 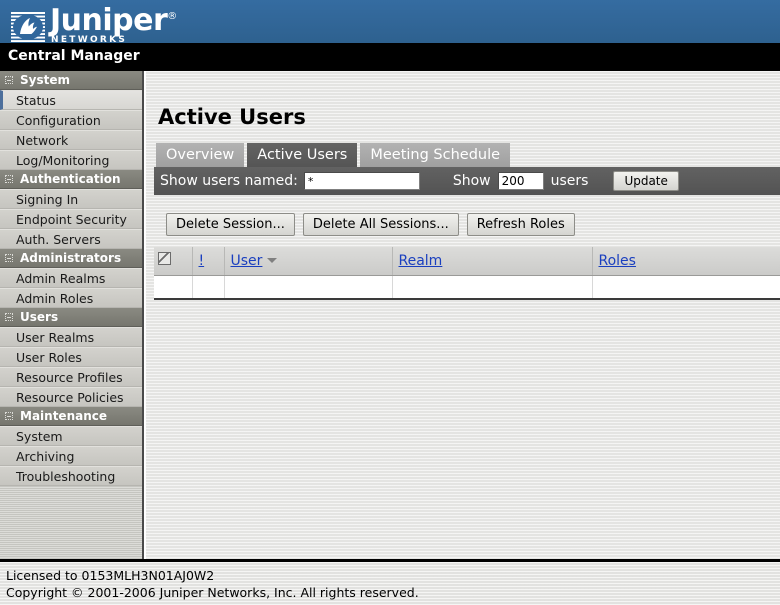 I want to click on sidebar-item-endpoint-security: Endpoint Security, so click(x=71, y=219).